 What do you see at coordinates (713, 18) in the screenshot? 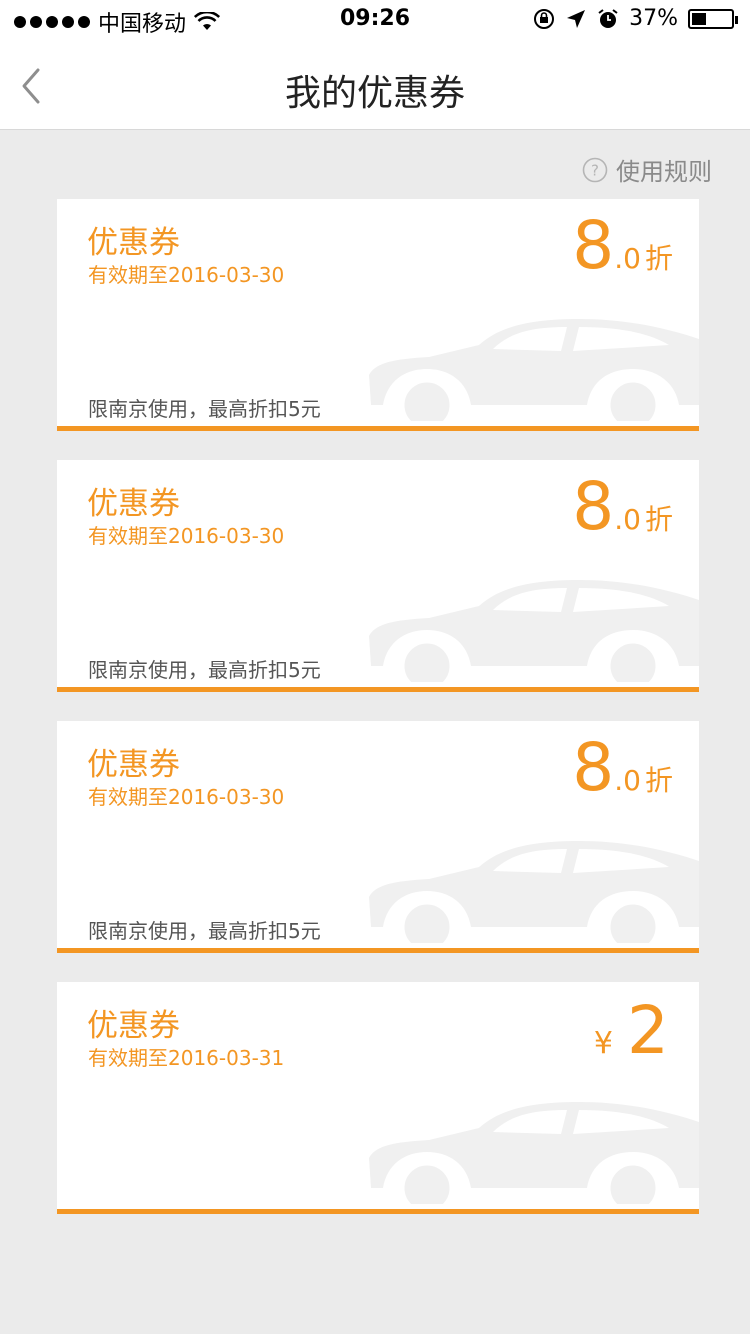
I see `battery-icon` at bounding box center [713, 18].